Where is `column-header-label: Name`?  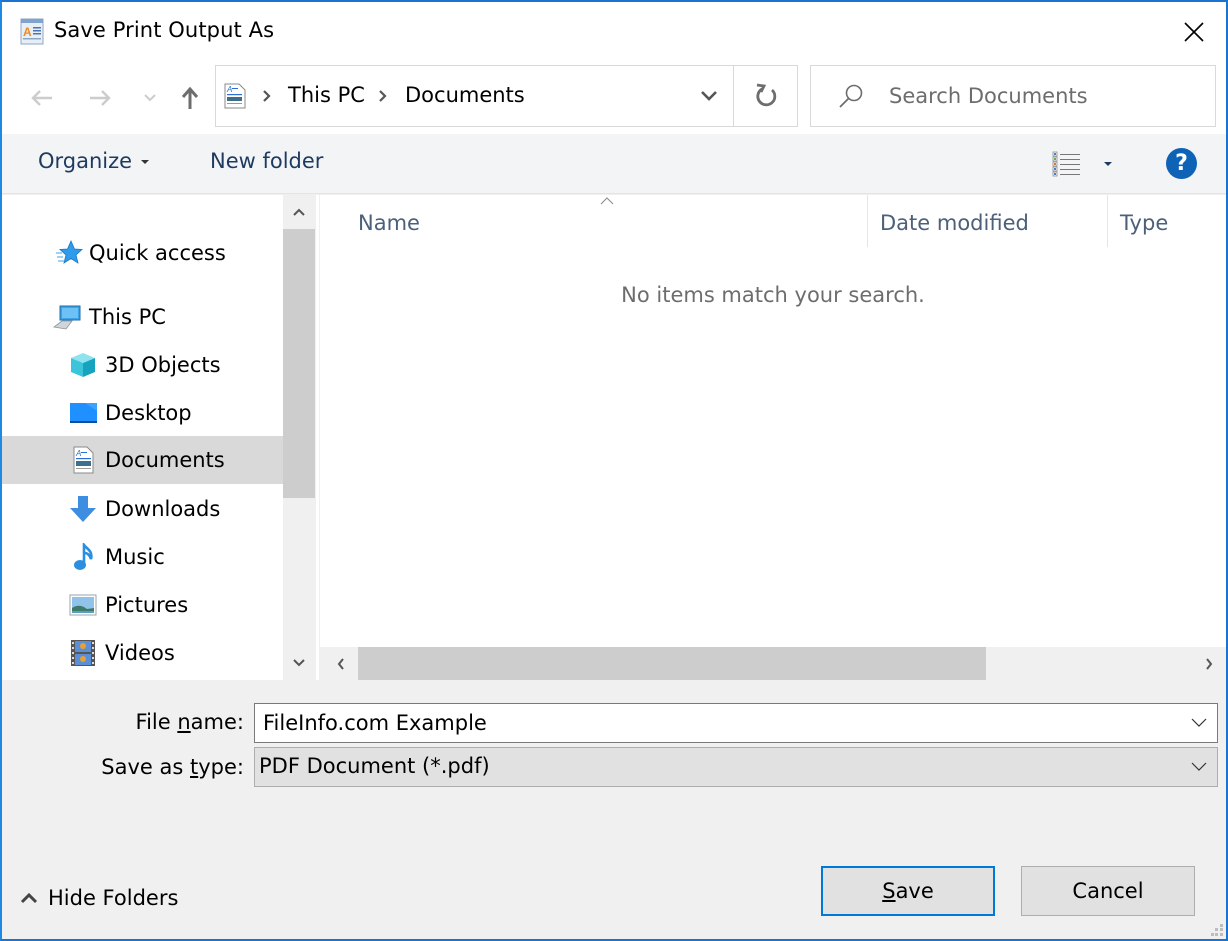
column-header-label: Name is located at coordinates (389, 223).